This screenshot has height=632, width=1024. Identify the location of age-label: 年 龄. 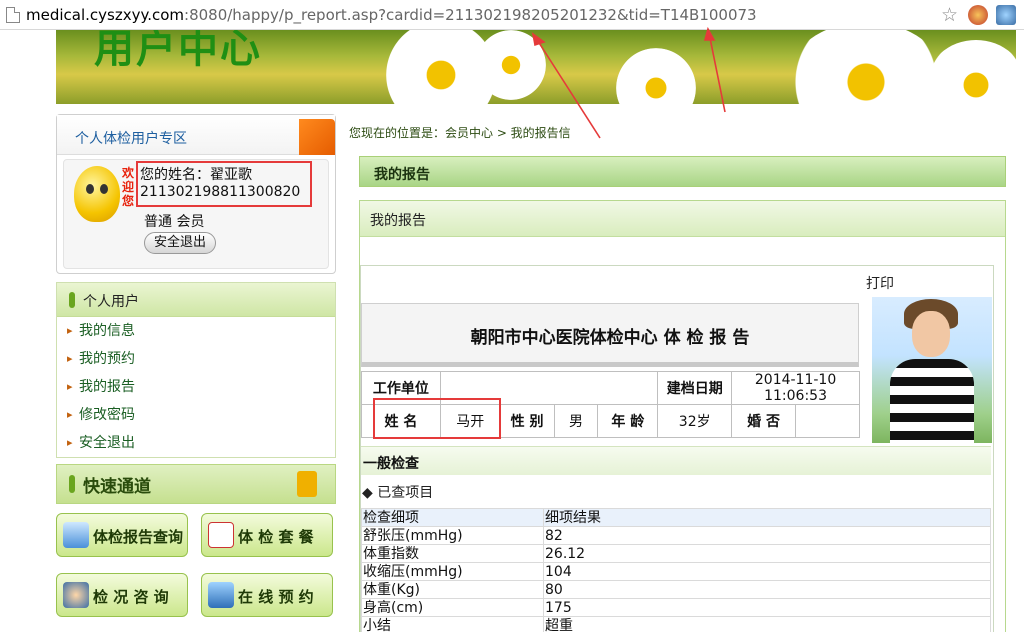
(628, 421).